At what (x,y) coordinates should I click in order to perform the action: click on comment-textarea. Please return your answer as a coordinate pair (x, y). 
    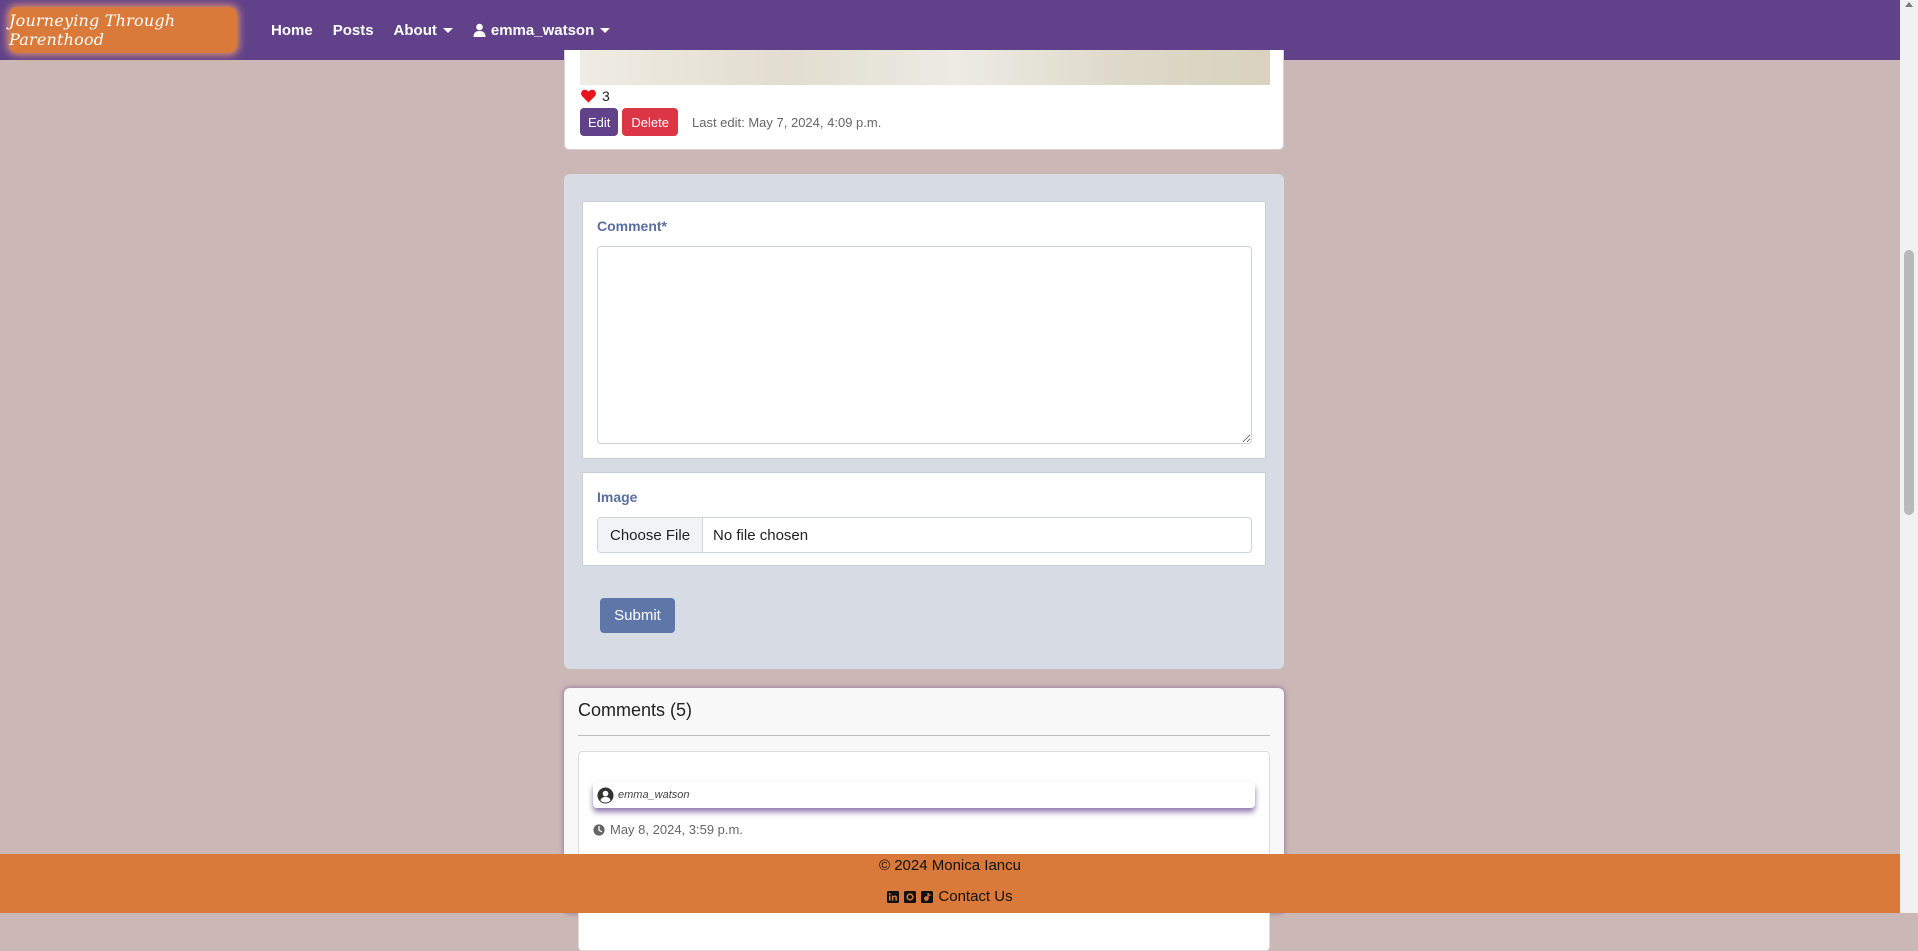
    Looking at the image, I should click on (924, 345).